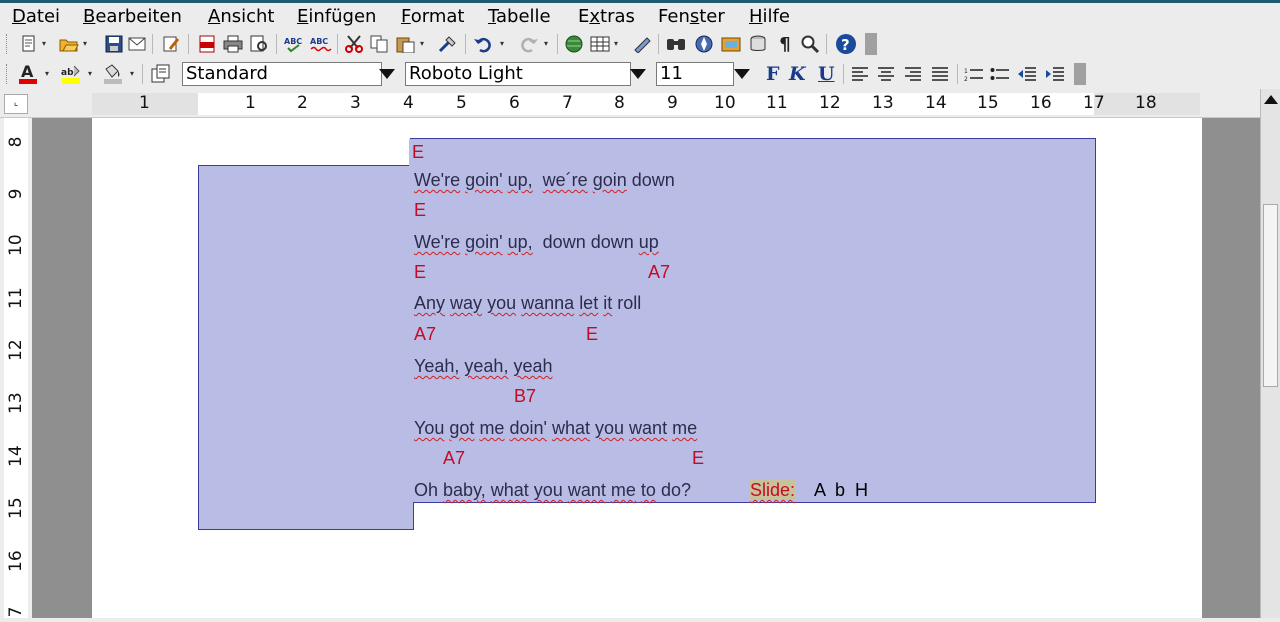  Describe the element at coordinates (519, 16) in the screenshot. I see `menu-tabelle: Tabelle` at that location.